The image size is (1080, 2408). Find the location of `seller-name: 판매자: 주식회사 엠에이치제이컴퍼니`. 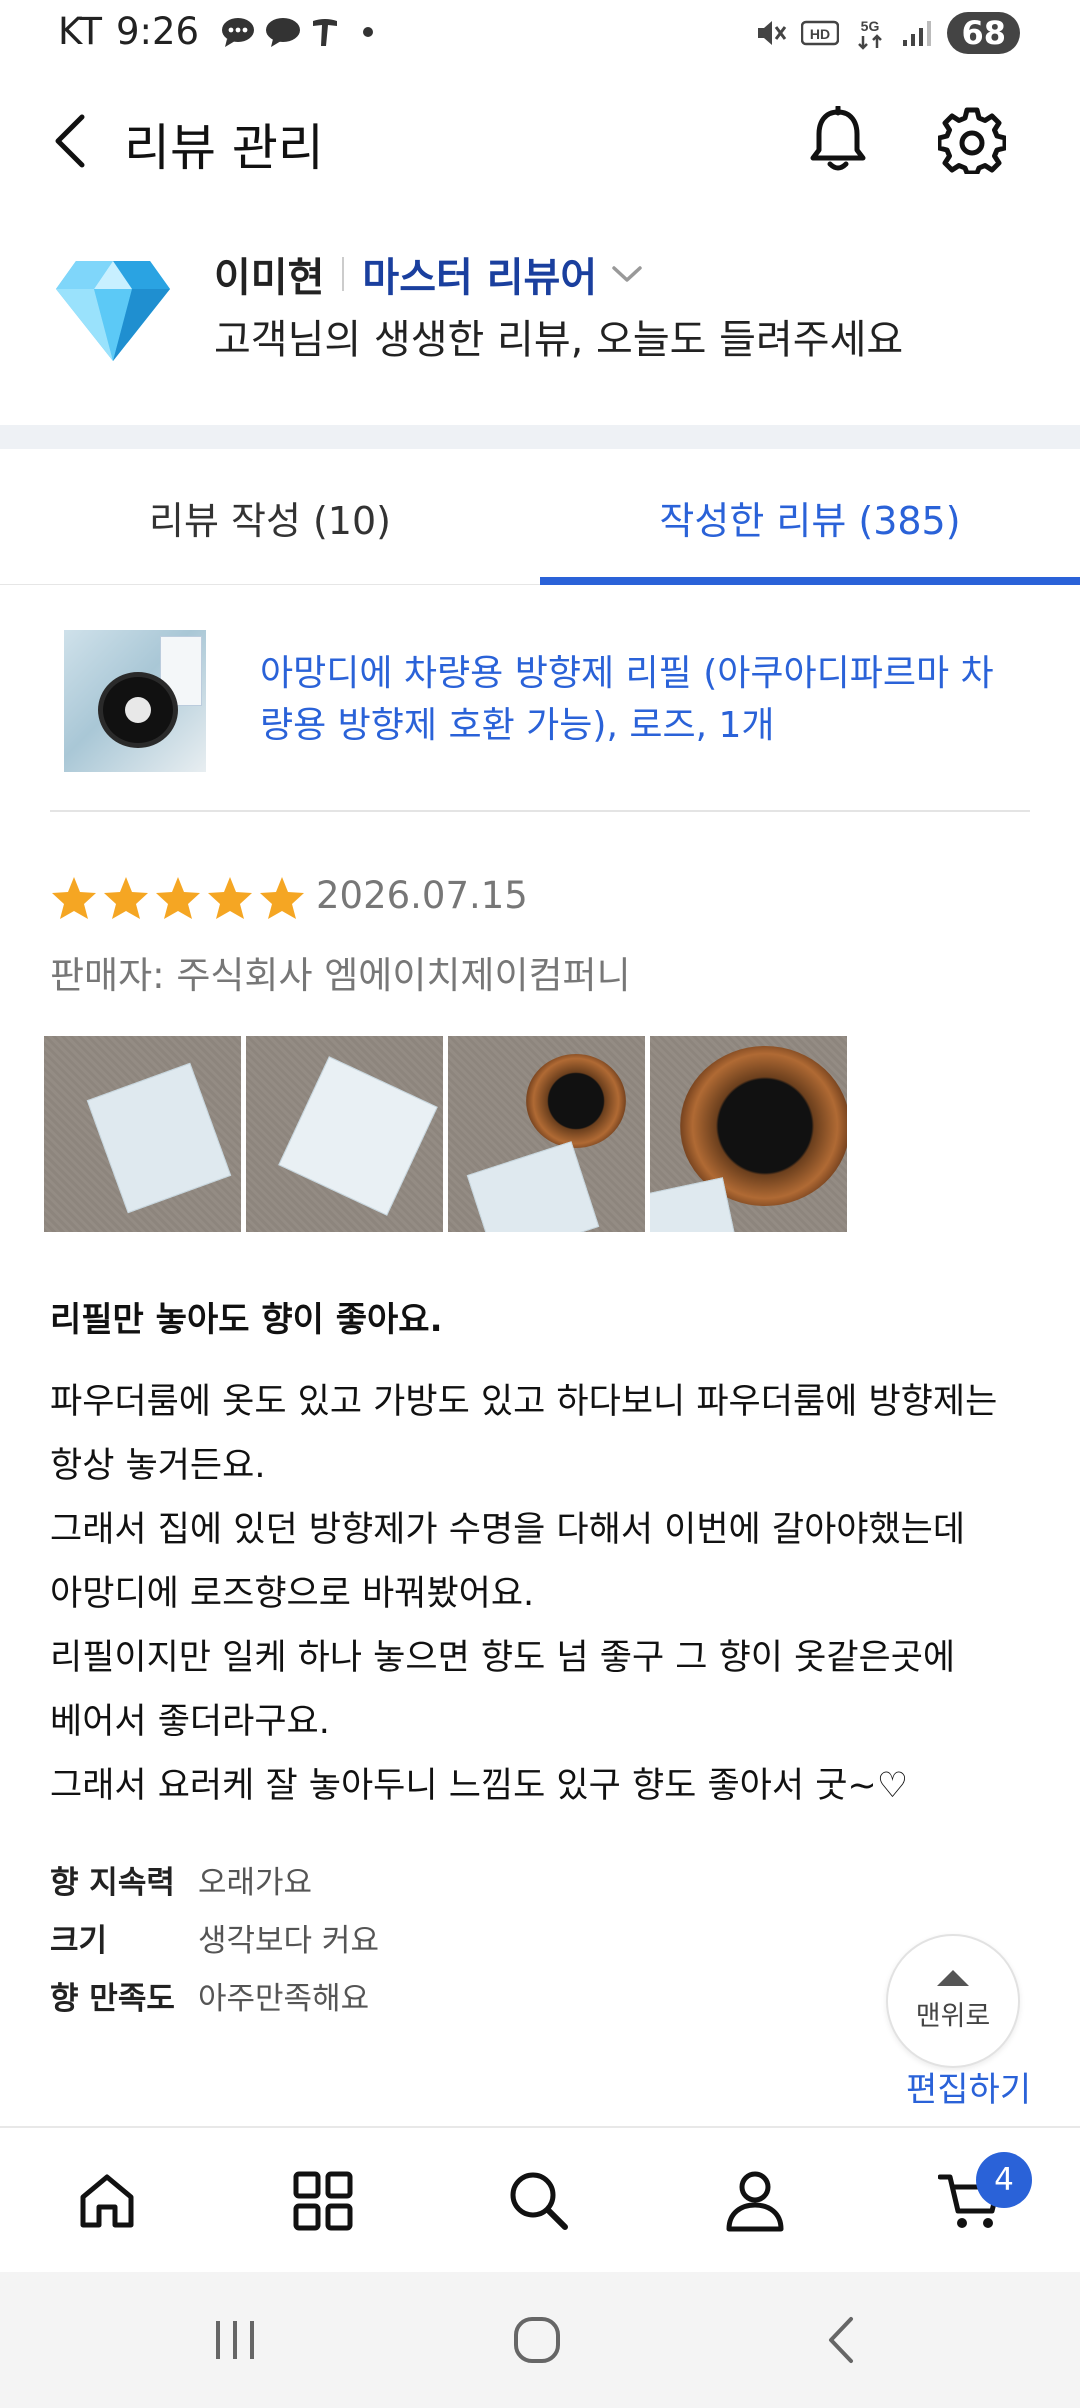

seller-name: 판매자: 주식회사 엠에이치제이컴퍼니 is located at coordinates (340, 975).